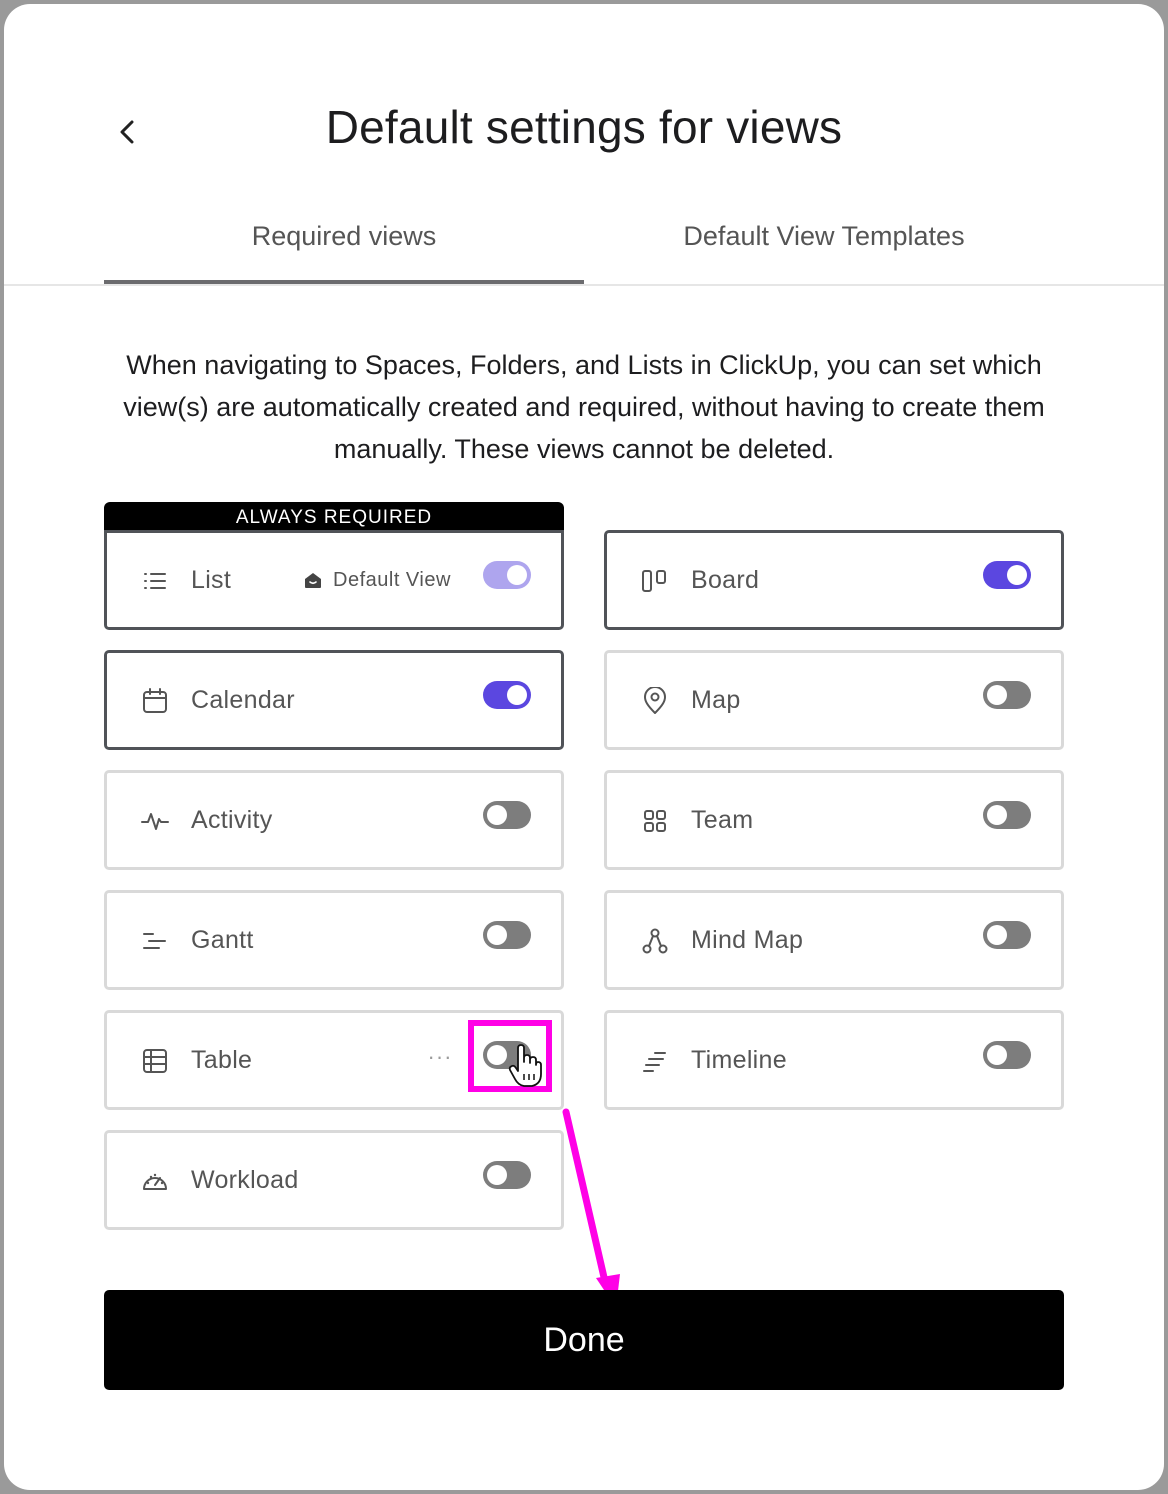  What do you see at coordinates (155, 701) in the screenshot?
I see `calendar-icon` at bounding box center [155, 701].